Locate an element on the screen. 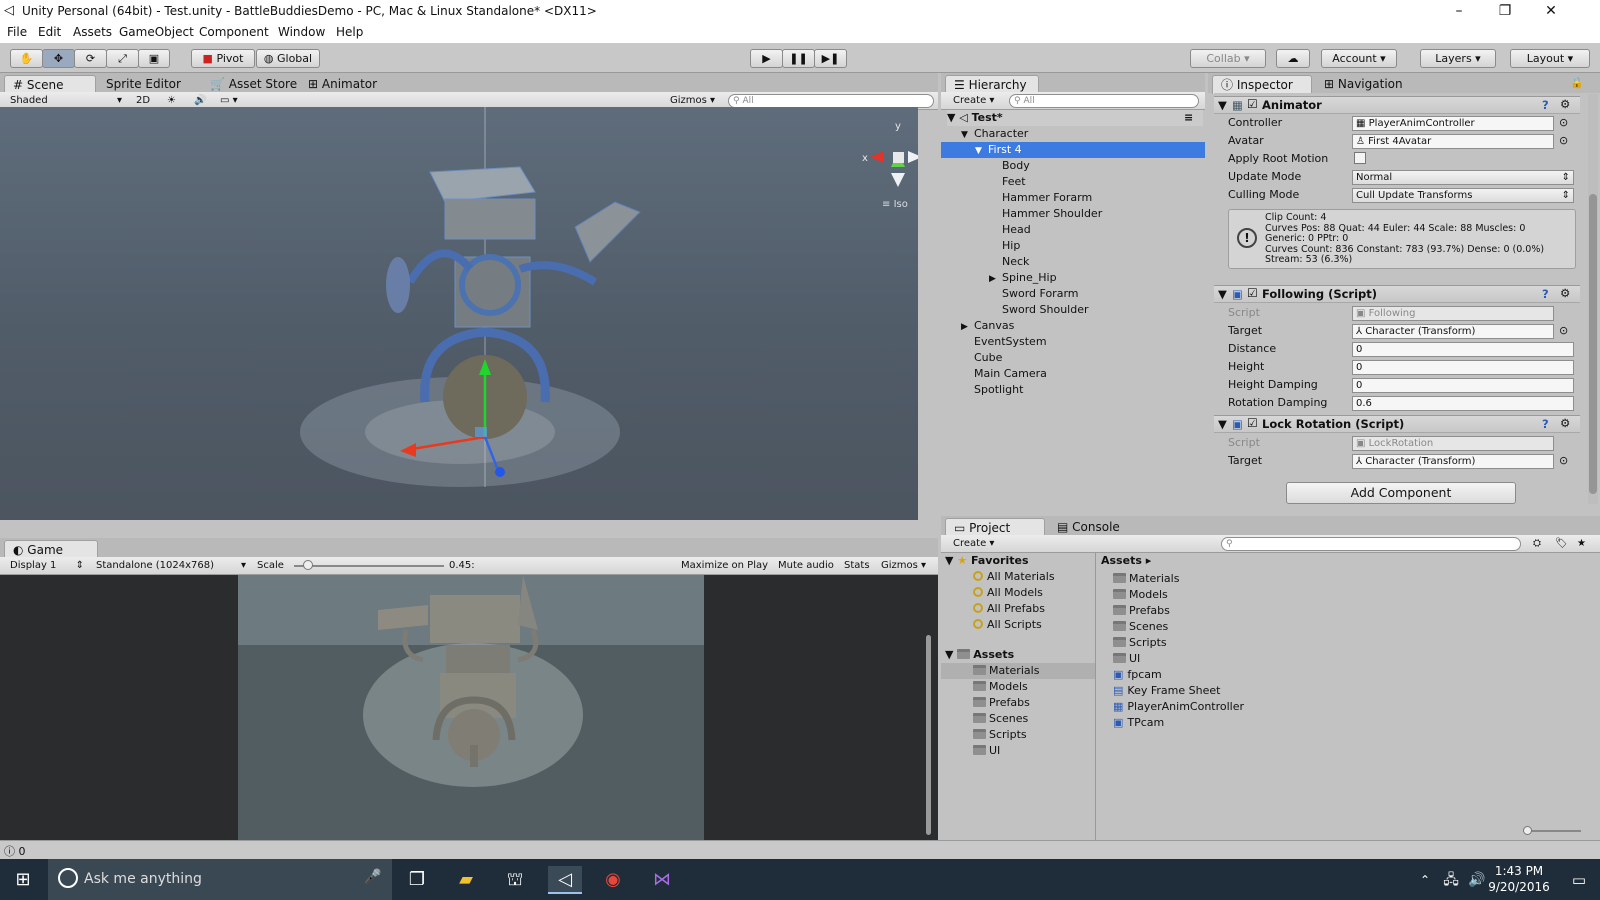 Image resolution: width=1600 pixels, height=900 pixels. move-tool-icon: ✥ is located at coordinates (58, 58).